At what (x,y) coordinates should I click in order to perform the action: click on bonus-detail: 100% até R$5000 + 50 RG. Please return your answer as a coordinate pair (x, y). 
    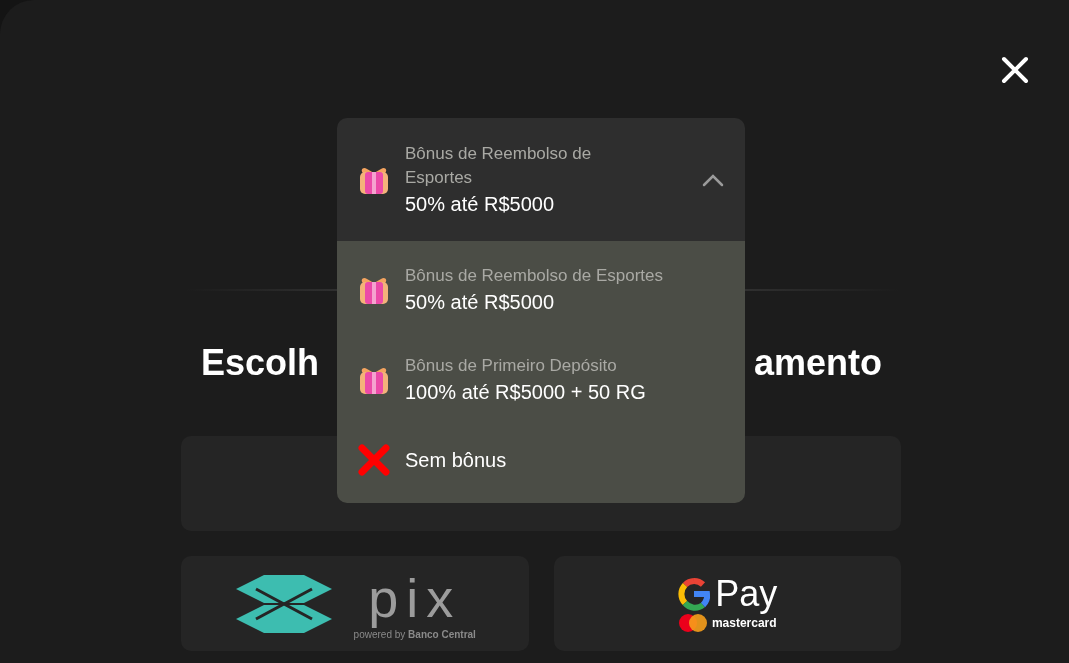
    Looking at the image, I should click on (525, 392).